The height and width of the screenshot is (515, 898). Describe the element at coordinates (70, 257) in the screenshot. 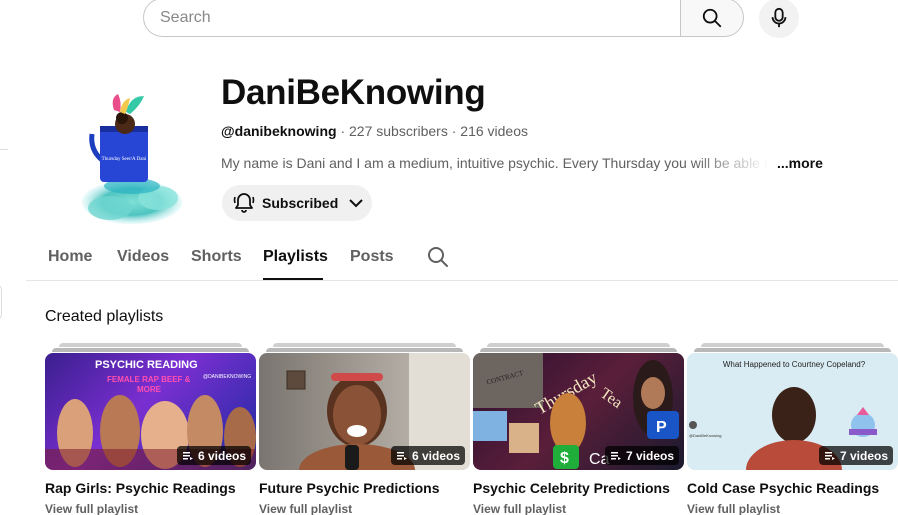

I see `tab-home: Home` at that location.